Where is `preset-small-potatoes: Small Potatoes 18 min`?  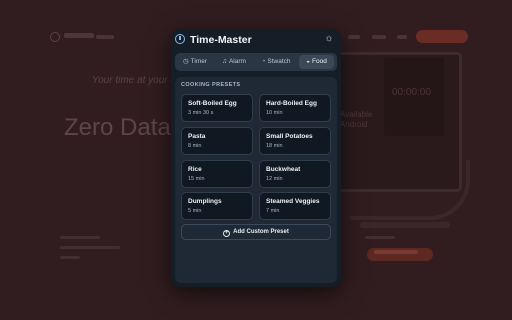
preset-small-potatoes: Small Potatoes 18 min is located at coordinates (295, 141).